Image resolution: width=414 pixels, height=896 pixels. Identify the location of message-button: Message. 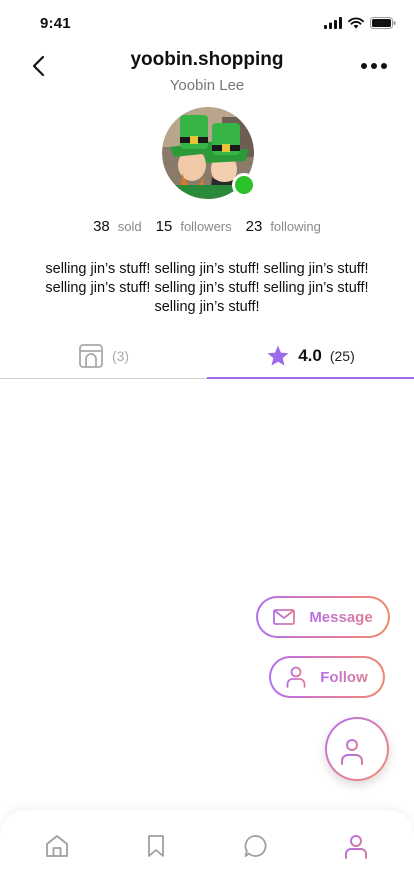
(323, 617).